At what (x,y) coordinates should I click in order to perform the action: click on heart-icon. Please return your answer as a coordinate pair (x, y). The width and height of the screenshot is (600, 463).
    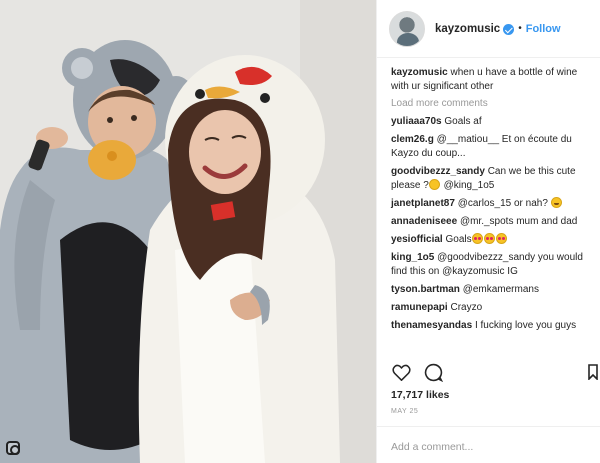
    Looking at the image, I should click on (401, 372).